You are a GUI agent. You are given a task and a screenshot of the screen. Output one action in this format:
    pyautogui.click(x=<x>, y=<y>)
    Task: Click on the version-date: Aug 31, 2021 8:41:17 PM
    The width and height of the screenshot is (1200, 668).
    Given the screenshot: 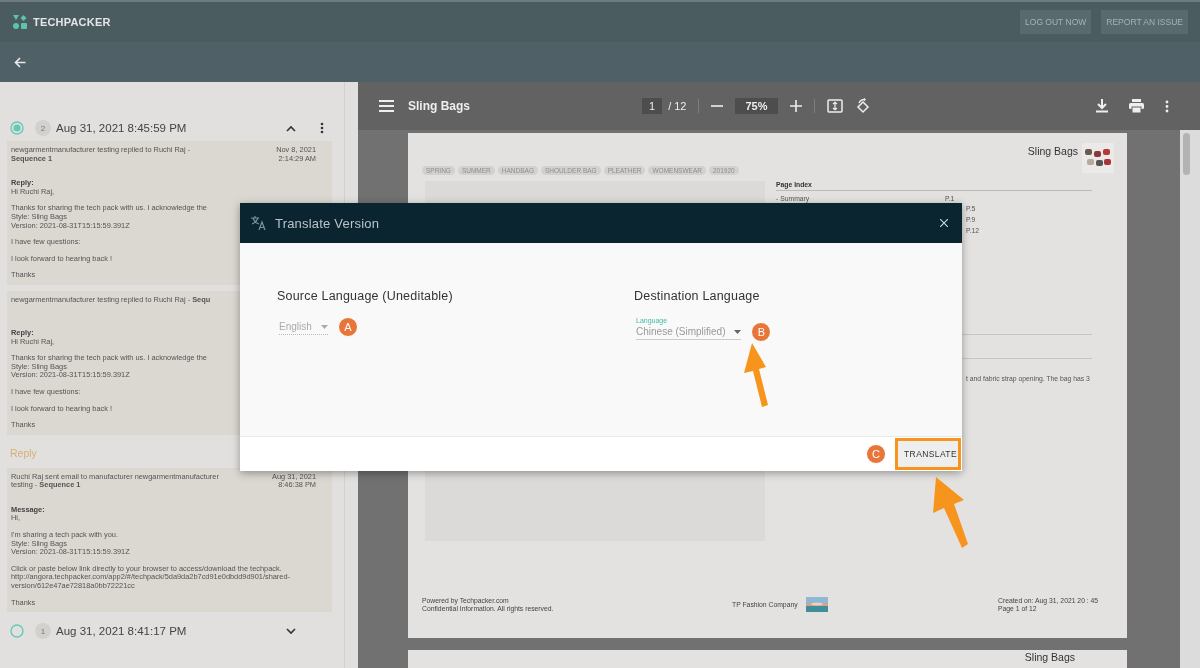 What is the action you would take?
    pyautogui.click(x=121, y=631)
    